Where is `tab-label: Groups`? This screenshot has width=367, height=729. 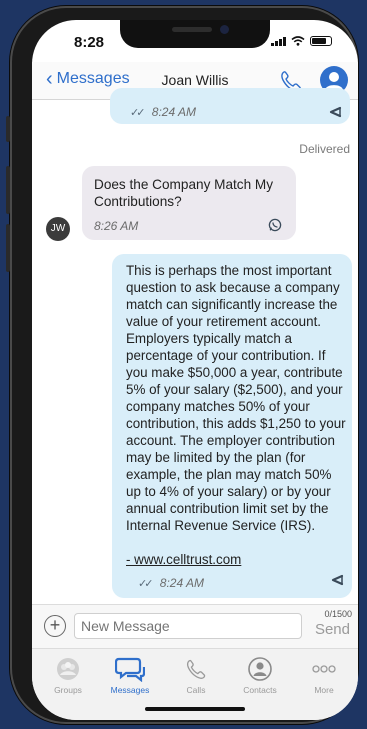 tab-label: Groups is located at coordinates (68, 690).